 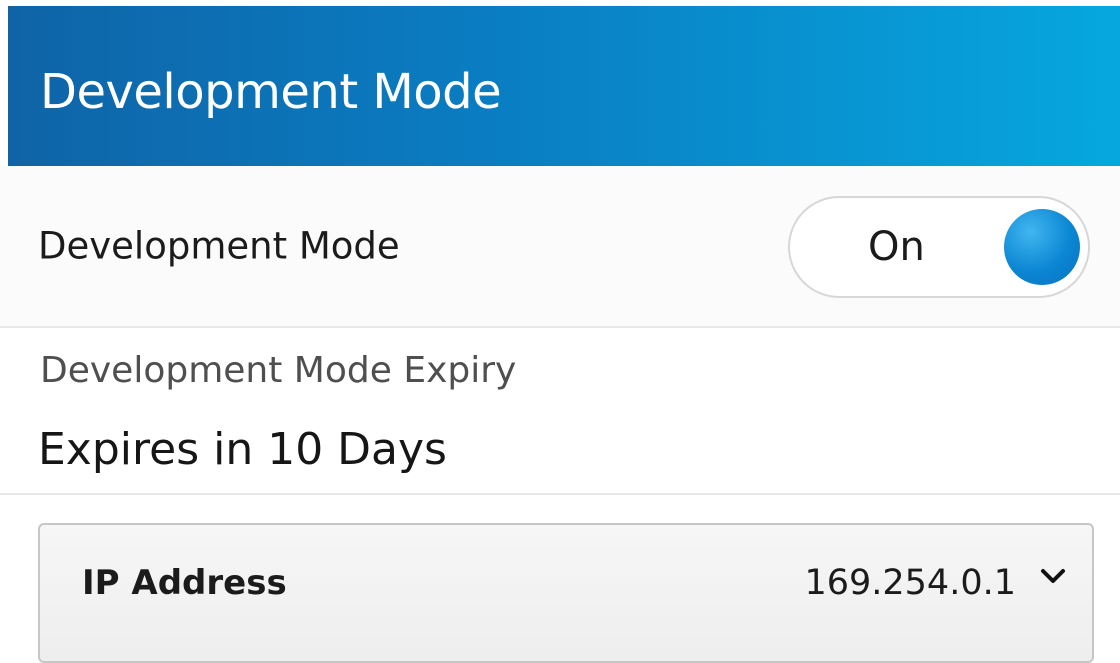 I want to click on toggle-knob-icon, so click(x=1042, y=247).